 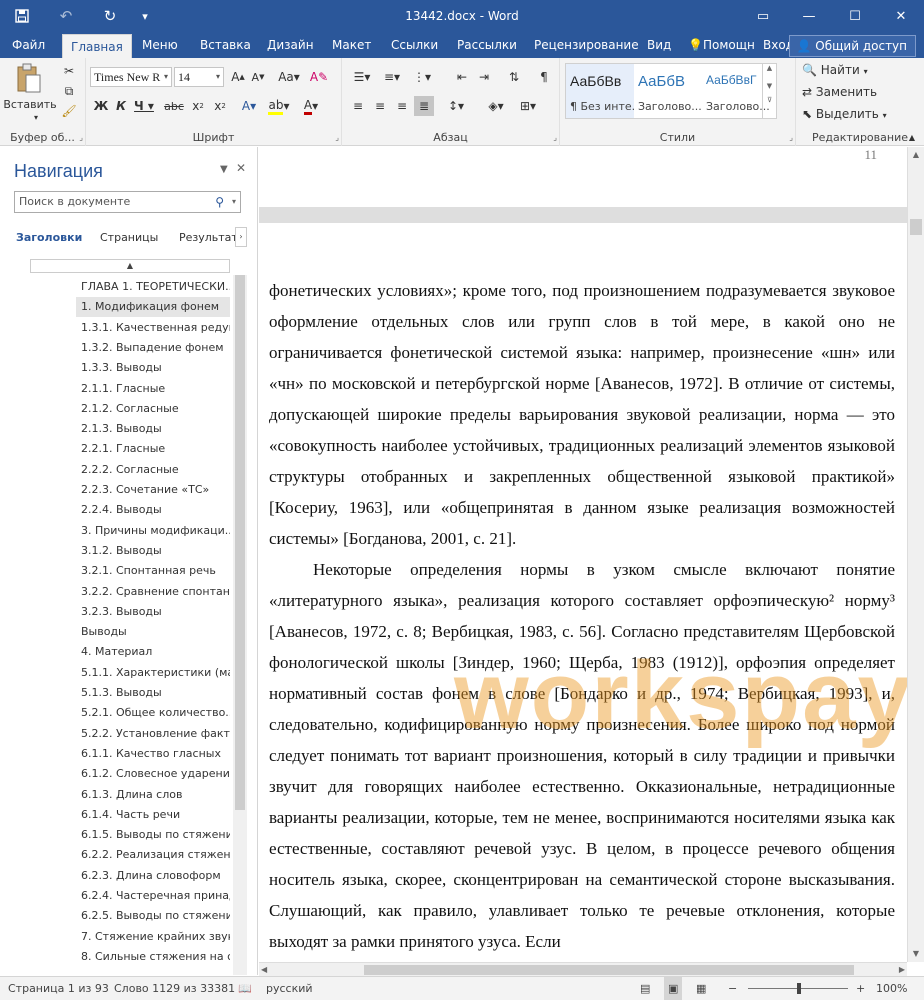 What do you see at coordinates (241, 237) in the screenshot?
I see `chevron-right-icon: ›` at bounding box center [241, 237].